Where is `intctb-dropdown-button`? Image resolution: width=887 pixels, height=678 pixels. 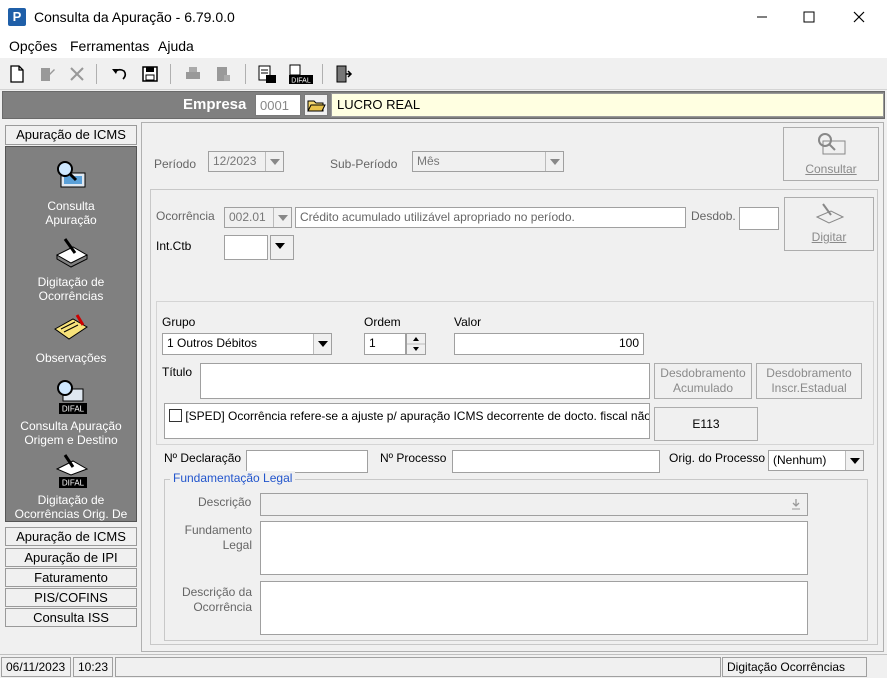 intctb-dropdown-button is located at coordinates (282, 247).